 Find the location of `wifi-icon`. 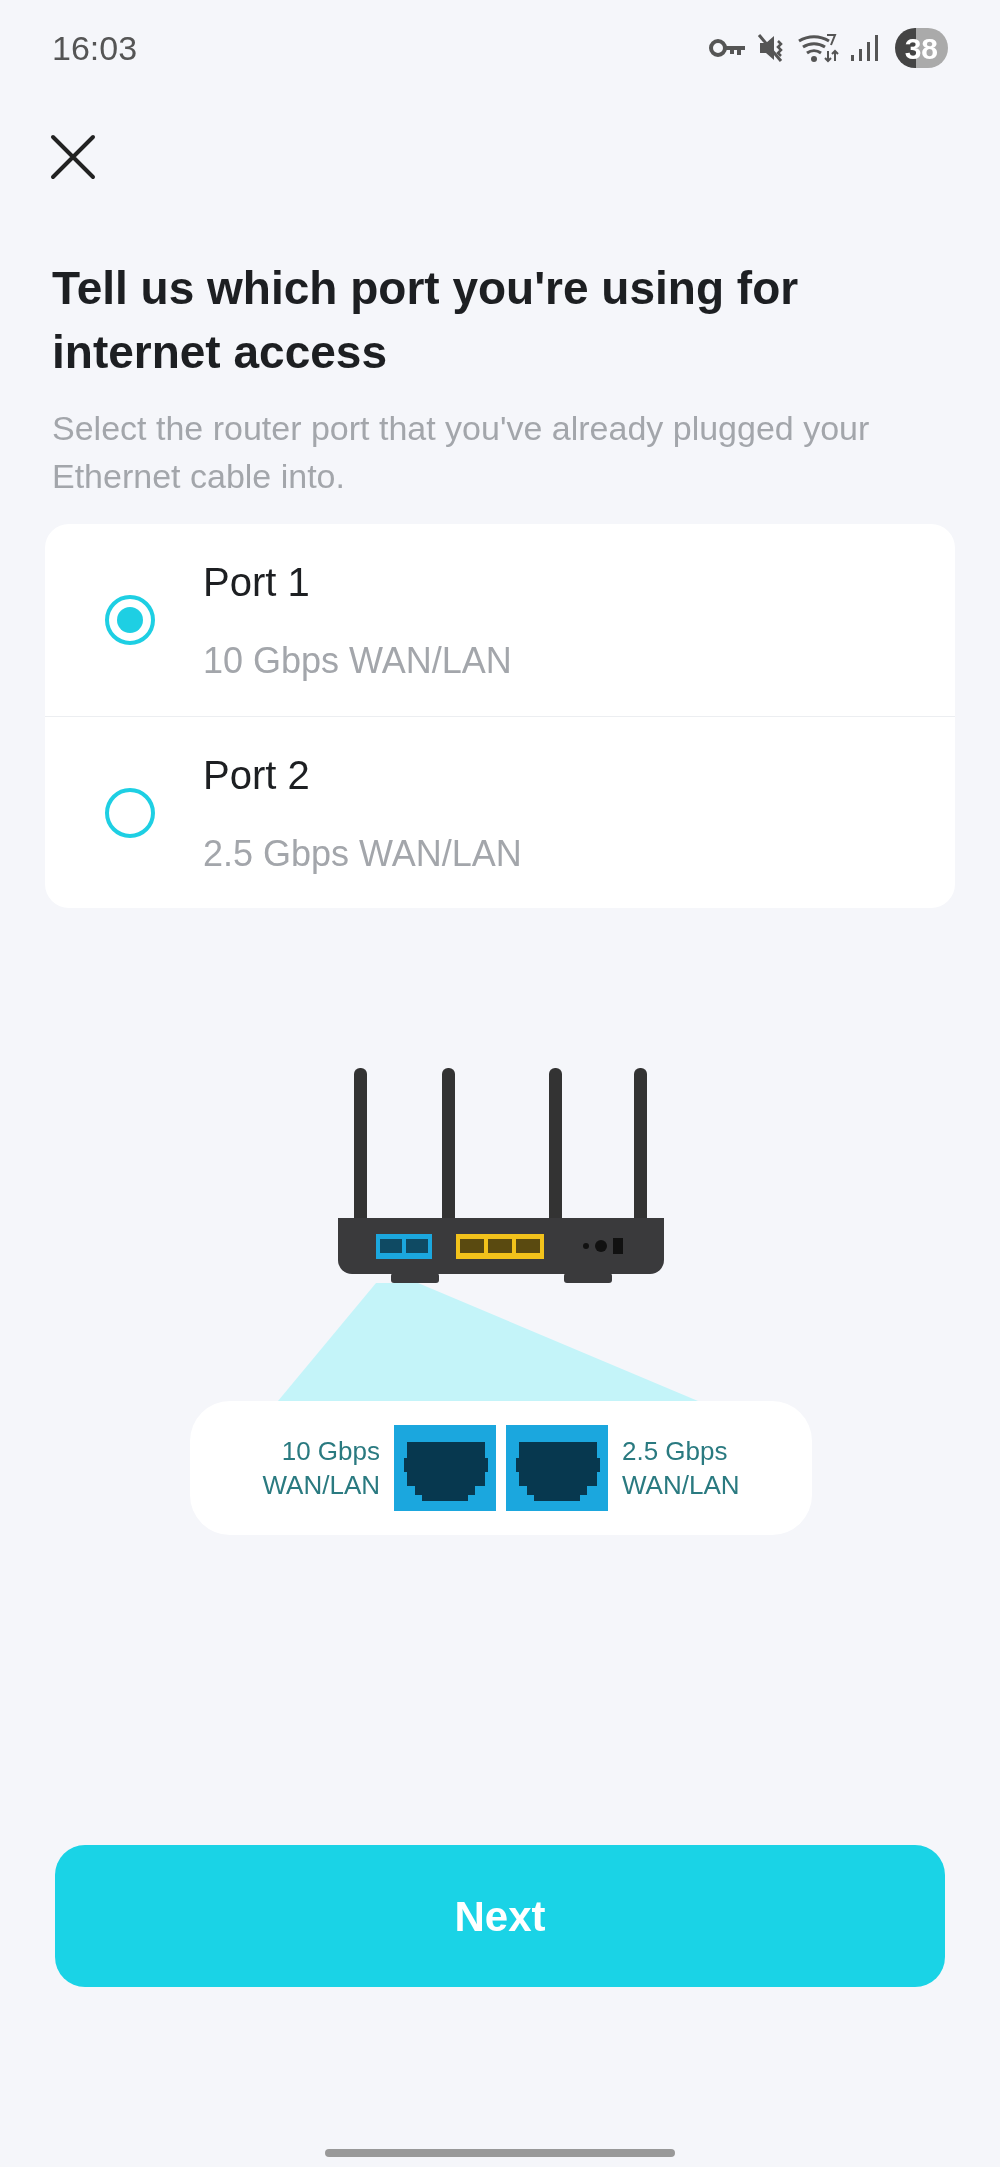

wifi-icon is located at coordinates (817, 48).